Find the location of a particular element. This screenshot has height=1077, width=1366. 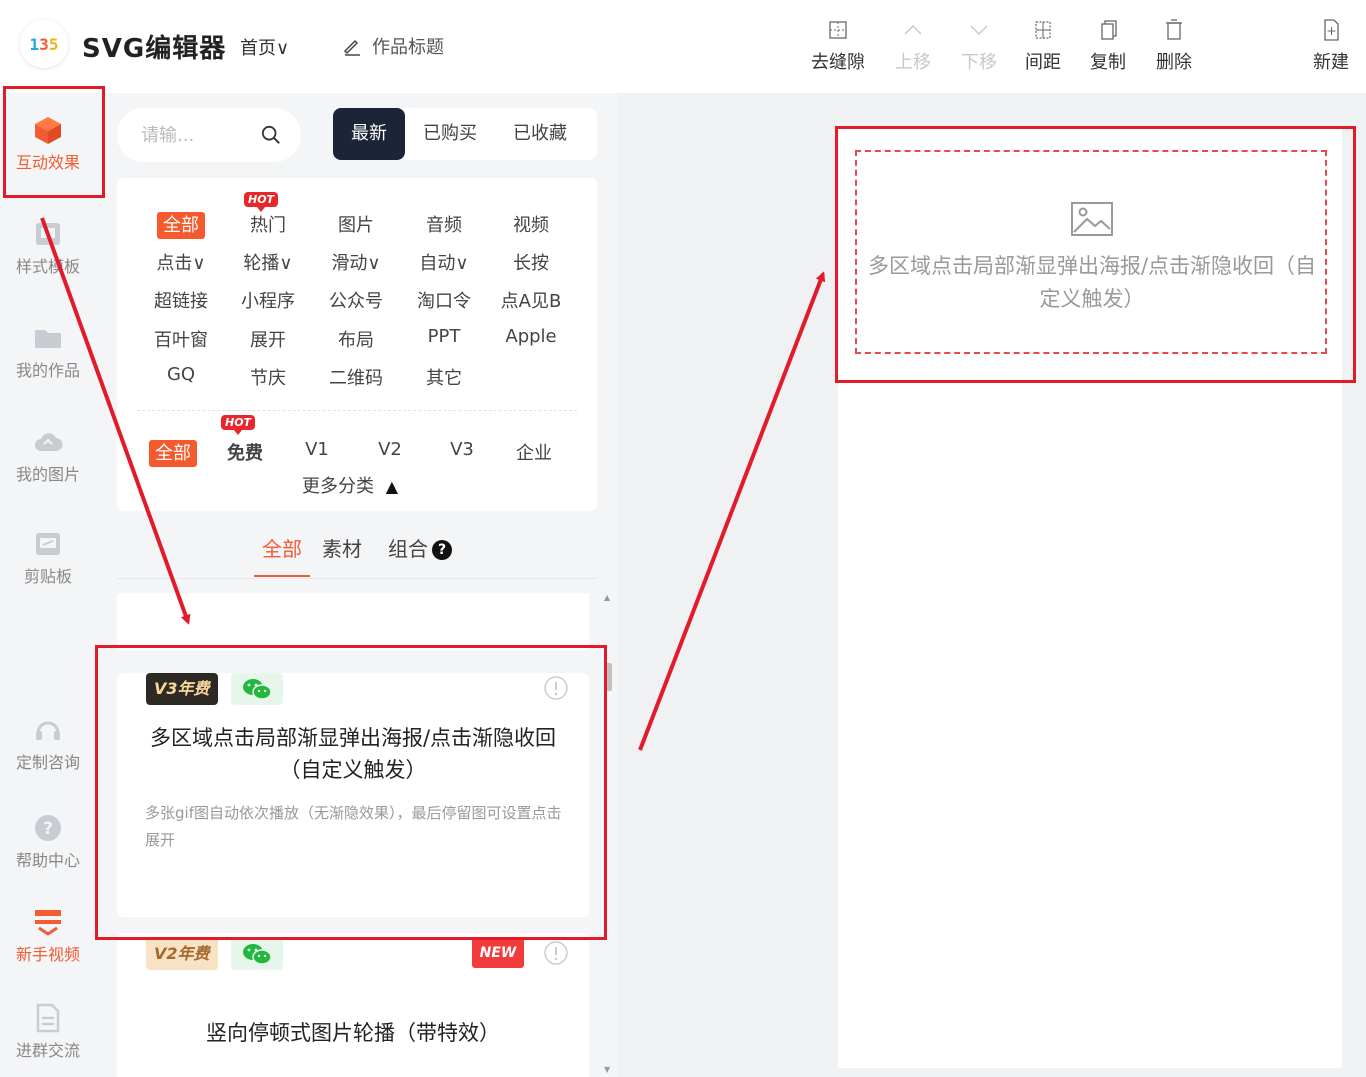

clipboard-icon is located at coordinates (48, 544).